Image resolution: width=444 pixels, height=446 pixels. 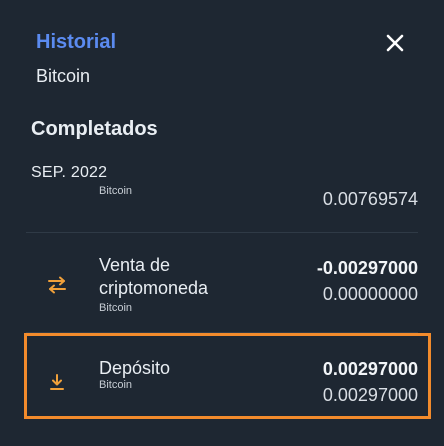 What do you see at coordinates (69, 172) in the screenshot?
I see `month-label: SEP. 2022` at bounding box center [69, 172].